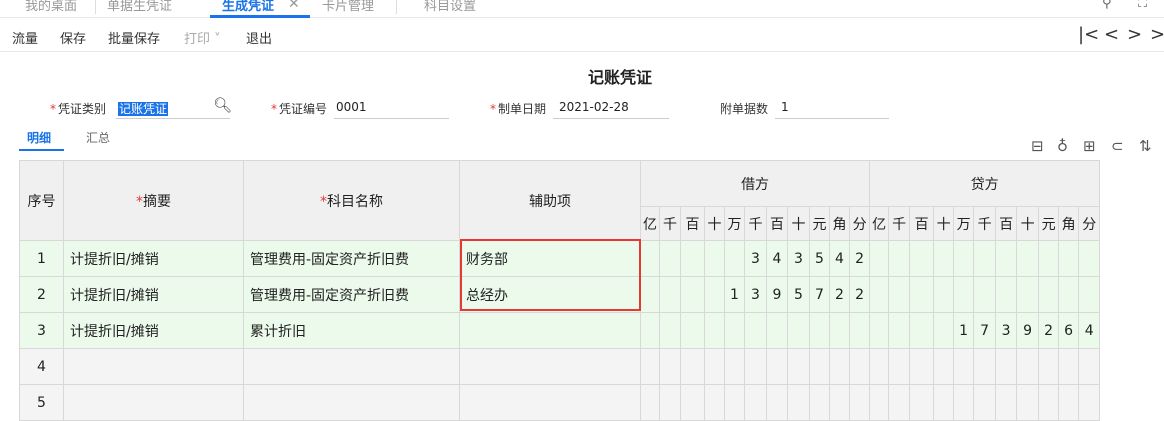 This screenshot has width=1164, height=421. I want to click on voucher-type-input: 记账凭证, so click(143, 108).